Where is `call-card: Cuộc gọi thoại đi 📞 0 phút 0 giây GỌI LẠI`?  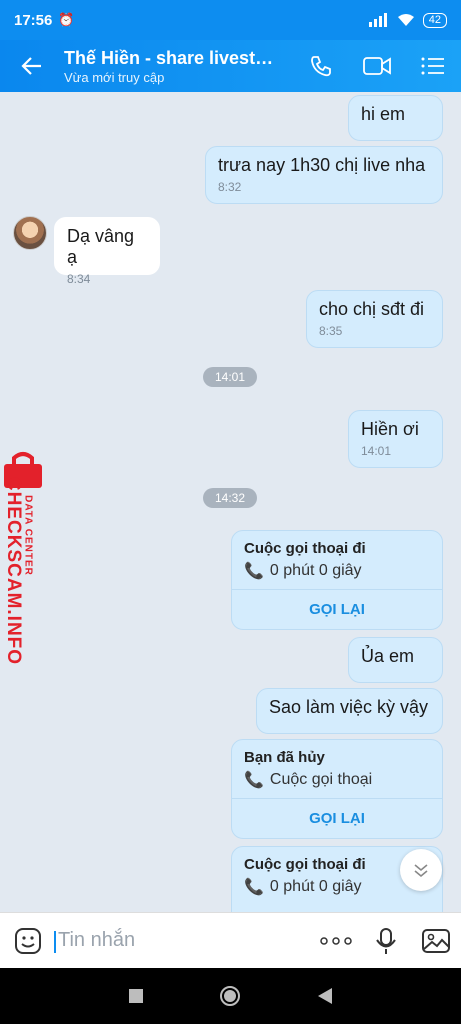 call-card: Cuộc gọi thoại đi 📞 0 phút 0 giây GỌI LẠI is located at coordinates (337, 580).